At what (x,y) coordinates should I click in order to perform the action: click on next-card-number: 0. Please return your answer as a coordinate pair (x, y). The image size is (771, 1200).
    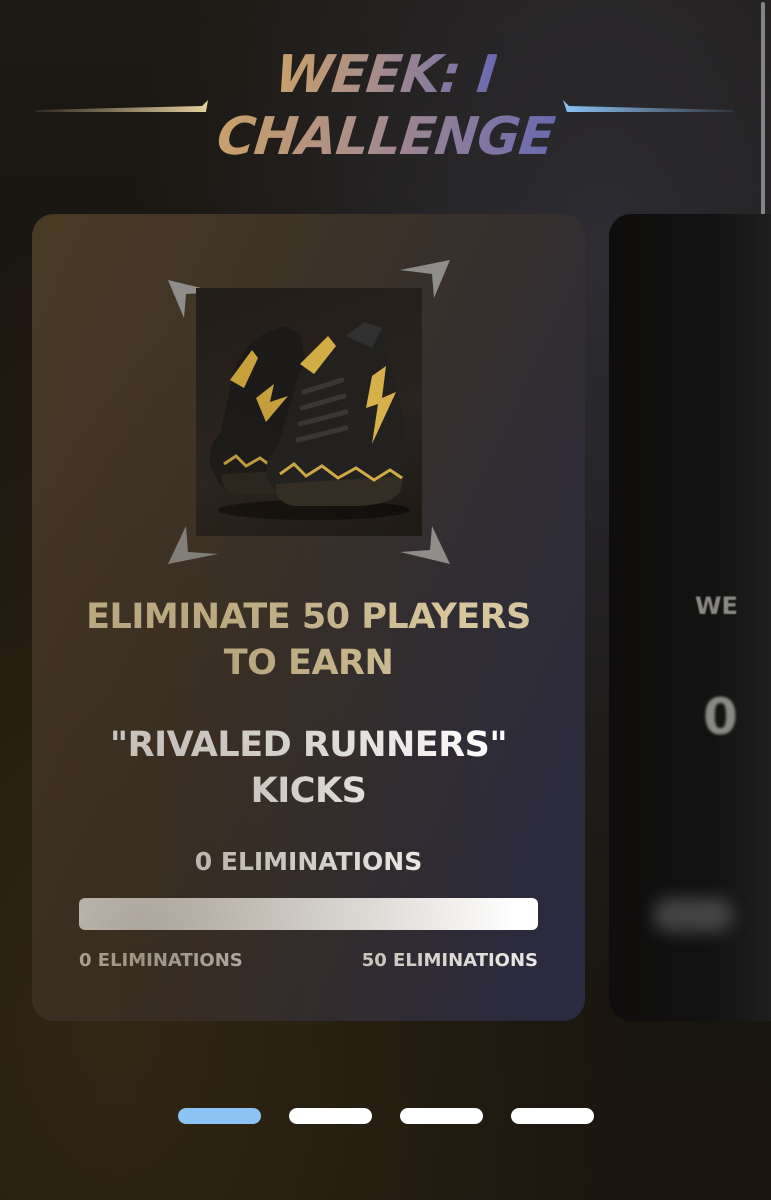
    Looking at the image, I should click on (720, 717).